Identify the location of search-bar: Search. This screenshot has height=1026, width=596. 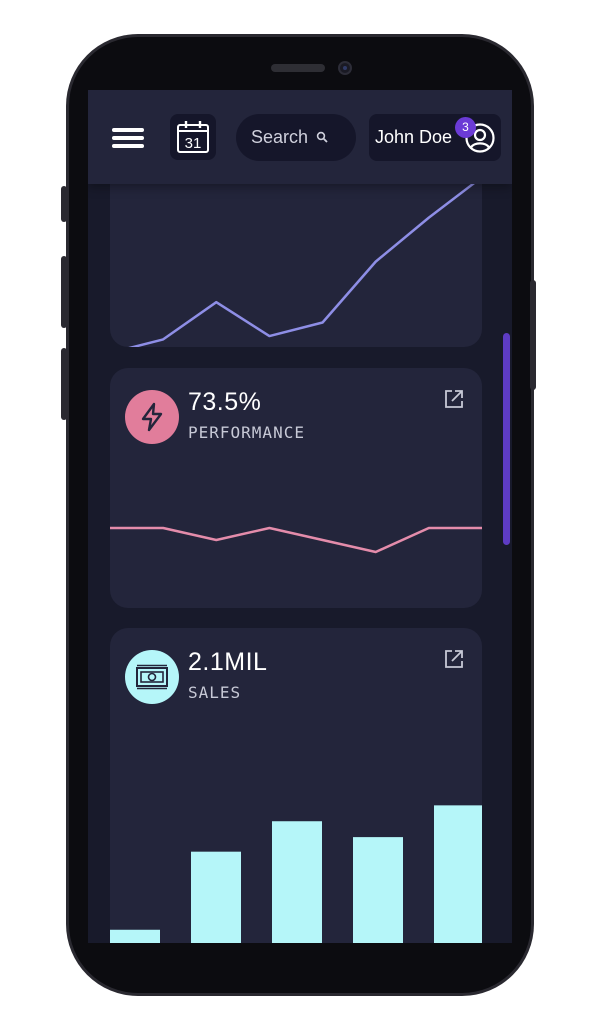
(296, 137).